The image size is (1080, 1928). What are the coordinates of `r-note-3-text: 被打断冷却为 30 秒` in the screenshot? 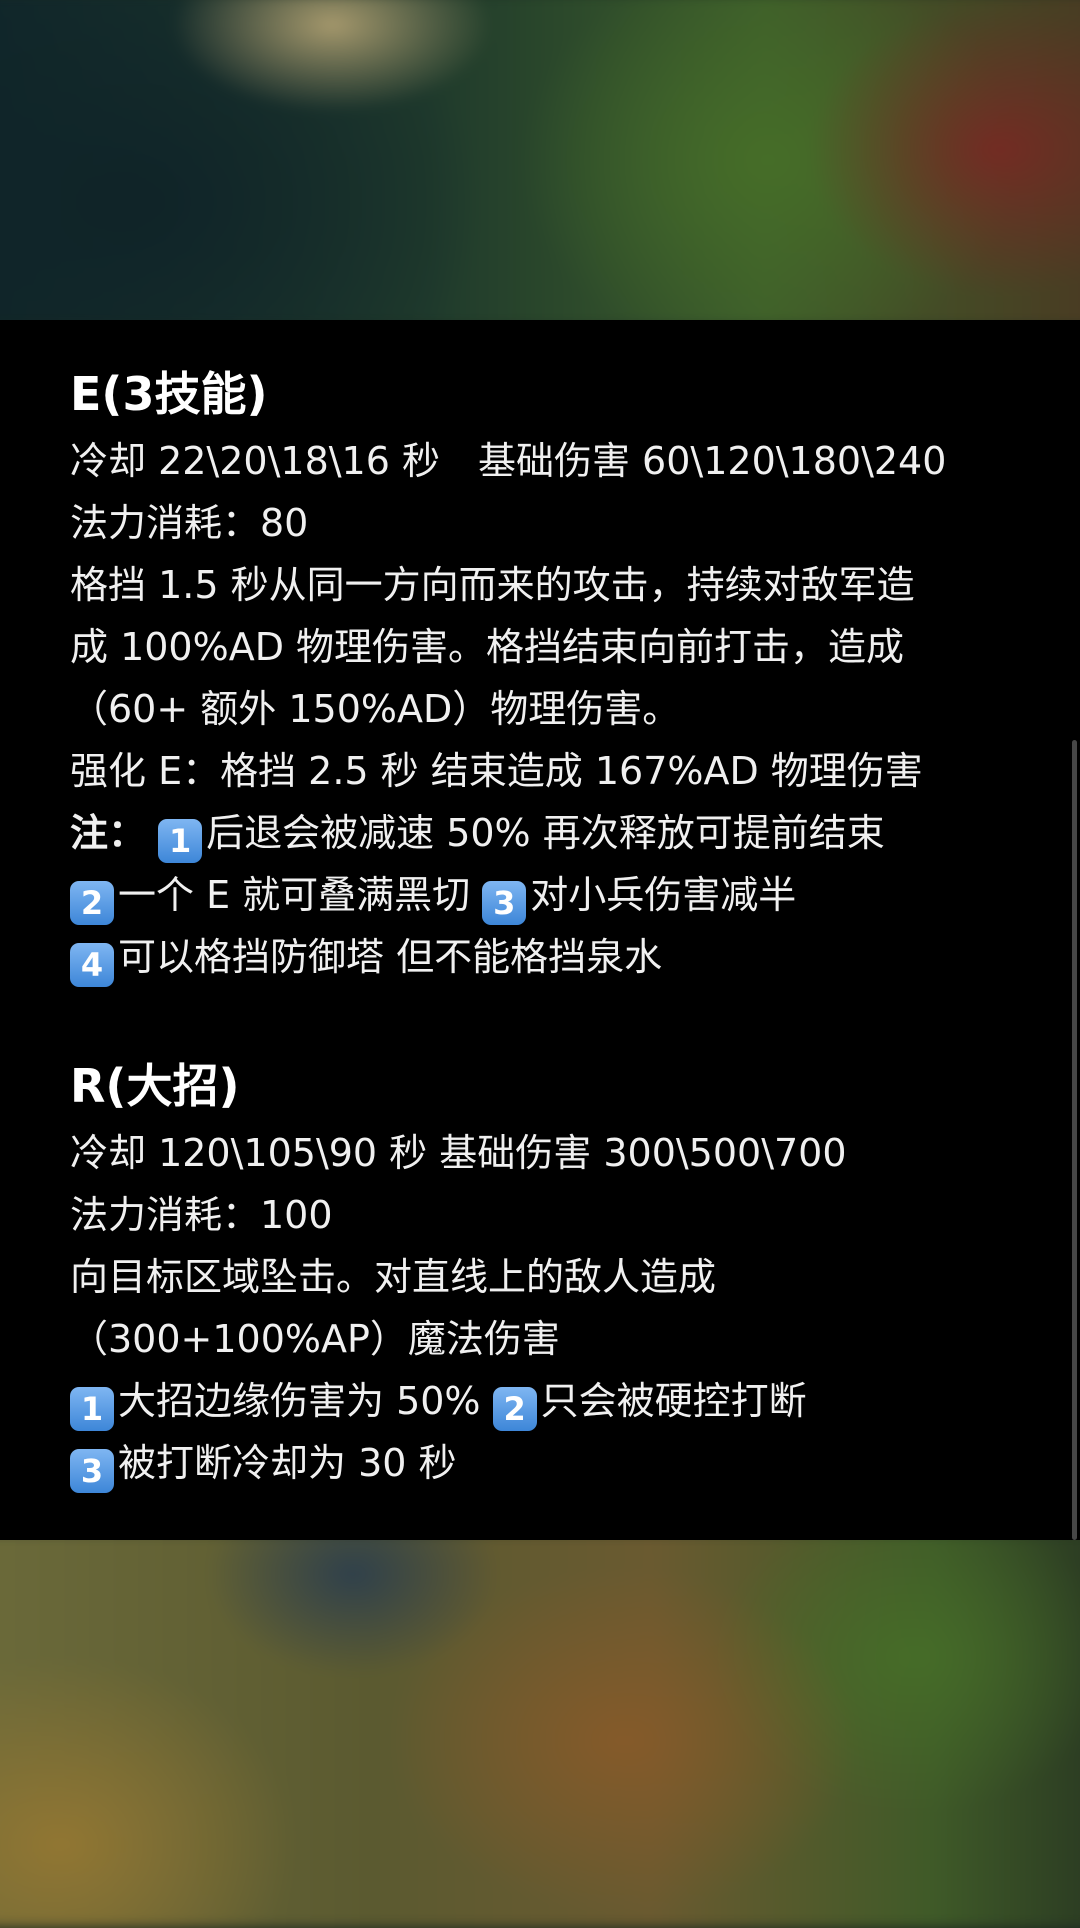 It's located at (287, 1463).